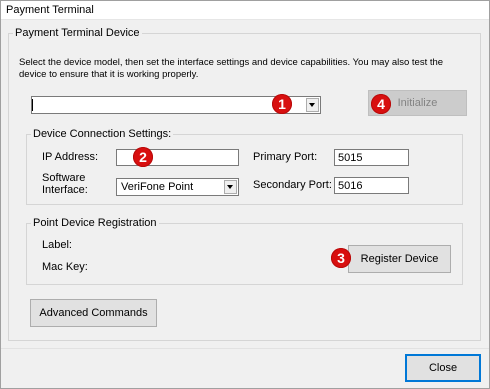  I want to click on payment-terminal-device-legend: Payment Terminal Device, so click(77, 33).